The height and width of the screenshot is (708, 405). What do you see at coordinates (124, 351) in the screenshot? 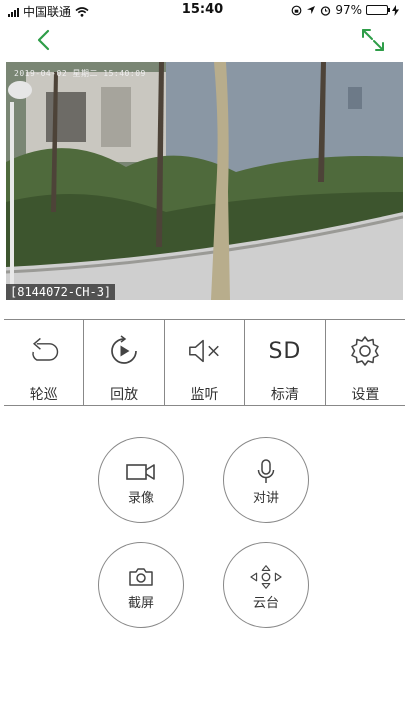
I see `playback-icon` at bounding box center [124, 351].